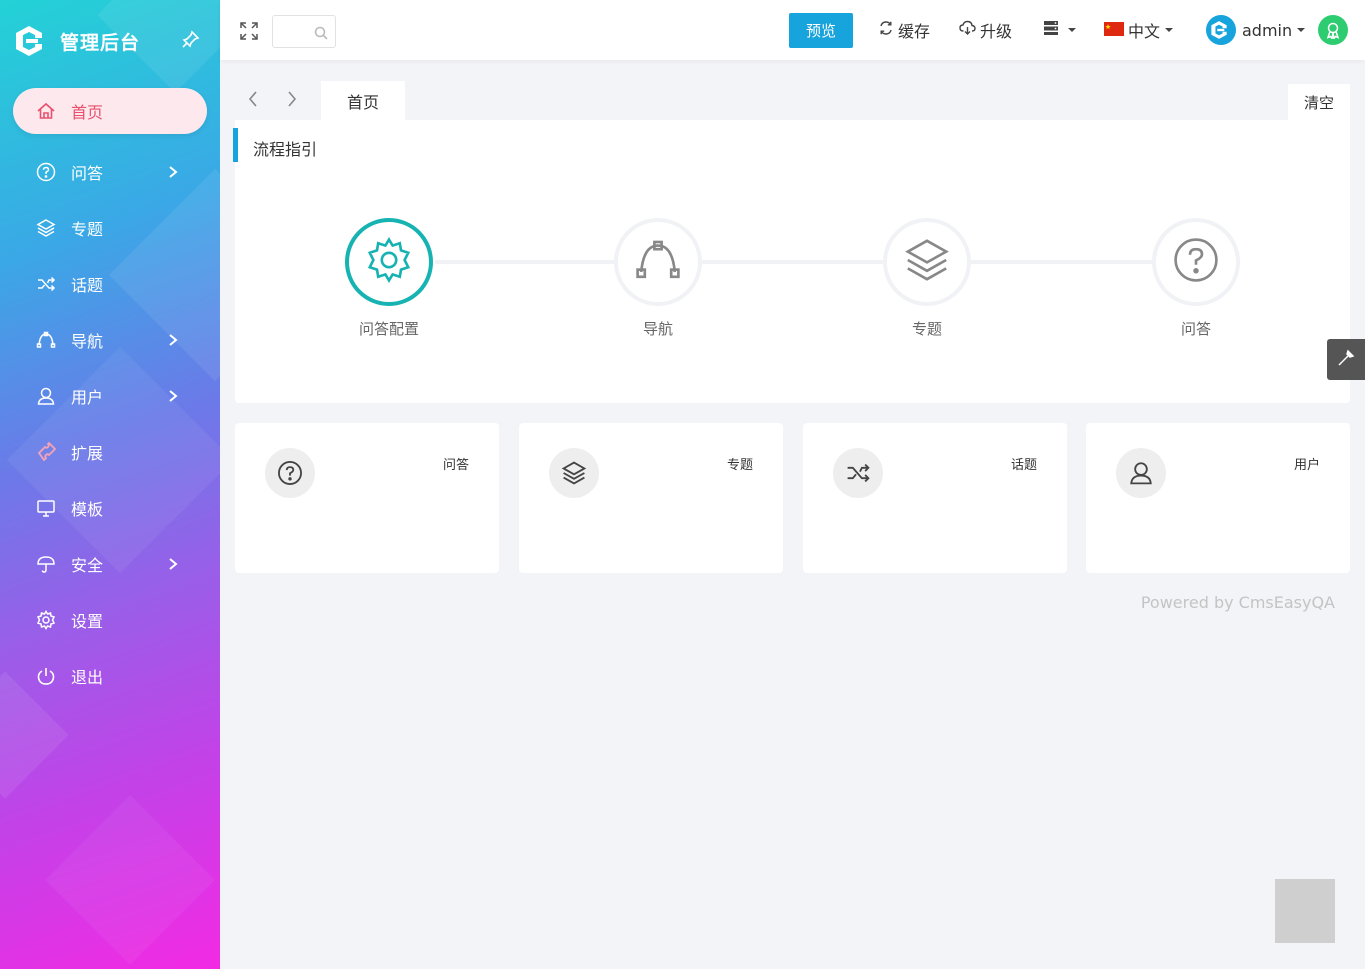 This screenshot has height=969, width=1365. I want to click on card-label: 用户, so click(1306, 465).